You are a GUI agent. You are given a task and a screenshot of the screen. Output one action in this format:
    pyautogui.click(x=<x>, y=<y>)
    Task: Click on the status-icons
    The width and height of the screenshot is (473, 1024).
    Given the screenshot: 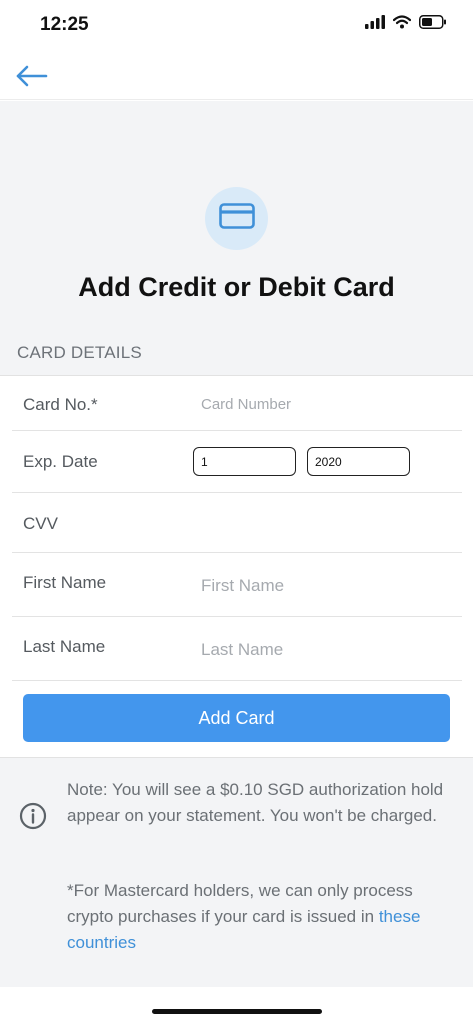 What is the action you would take?
    pyautogui.click(x=406, y=24)
    